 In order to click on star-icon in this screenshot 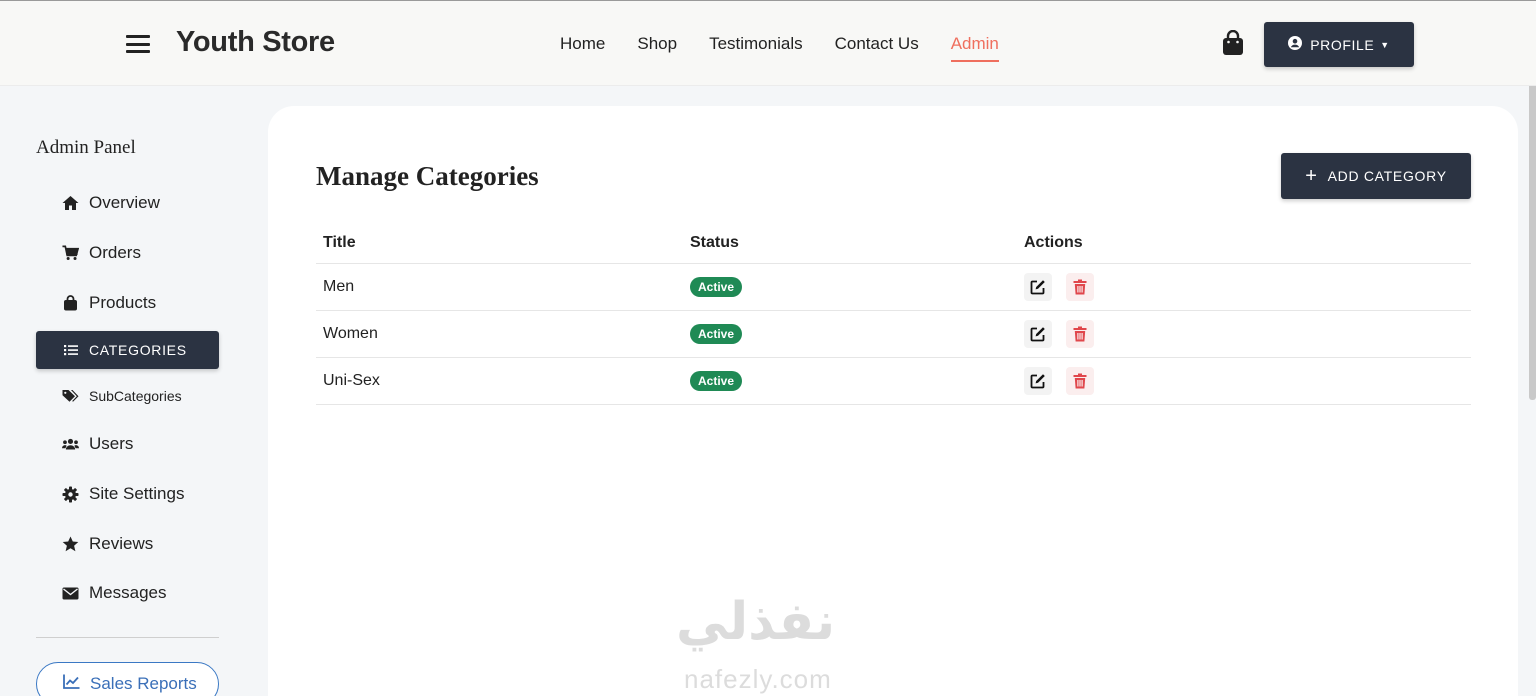, I will do `click(70, 544)`.